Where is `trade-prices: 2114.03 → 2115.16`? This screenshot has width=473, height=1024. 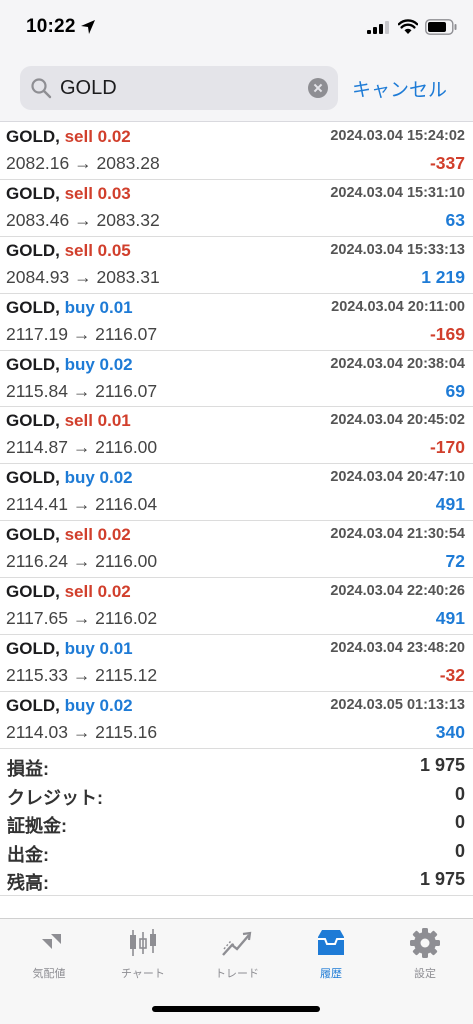 trade-prices: 2114.03 → 2115.16 is located at coordinates (82, 731).